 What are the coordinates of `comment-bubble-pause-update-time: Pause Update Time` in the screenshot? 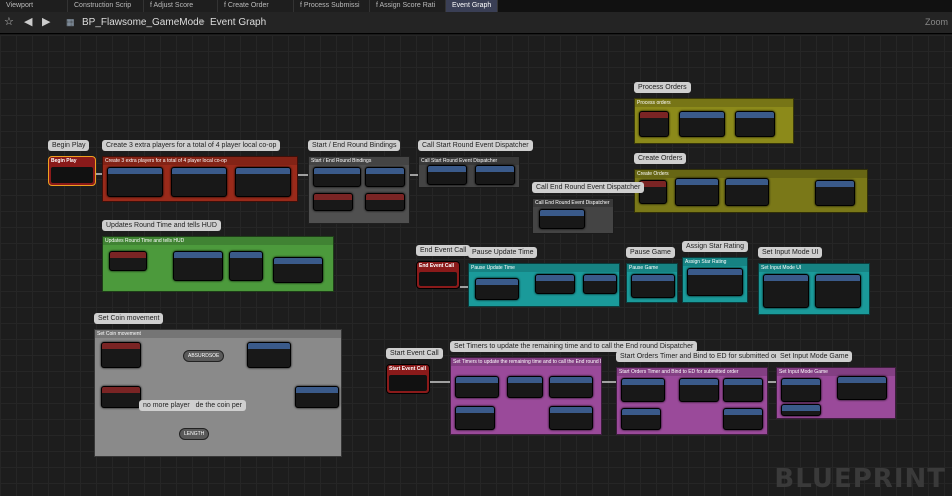 It's located at (503, 252).